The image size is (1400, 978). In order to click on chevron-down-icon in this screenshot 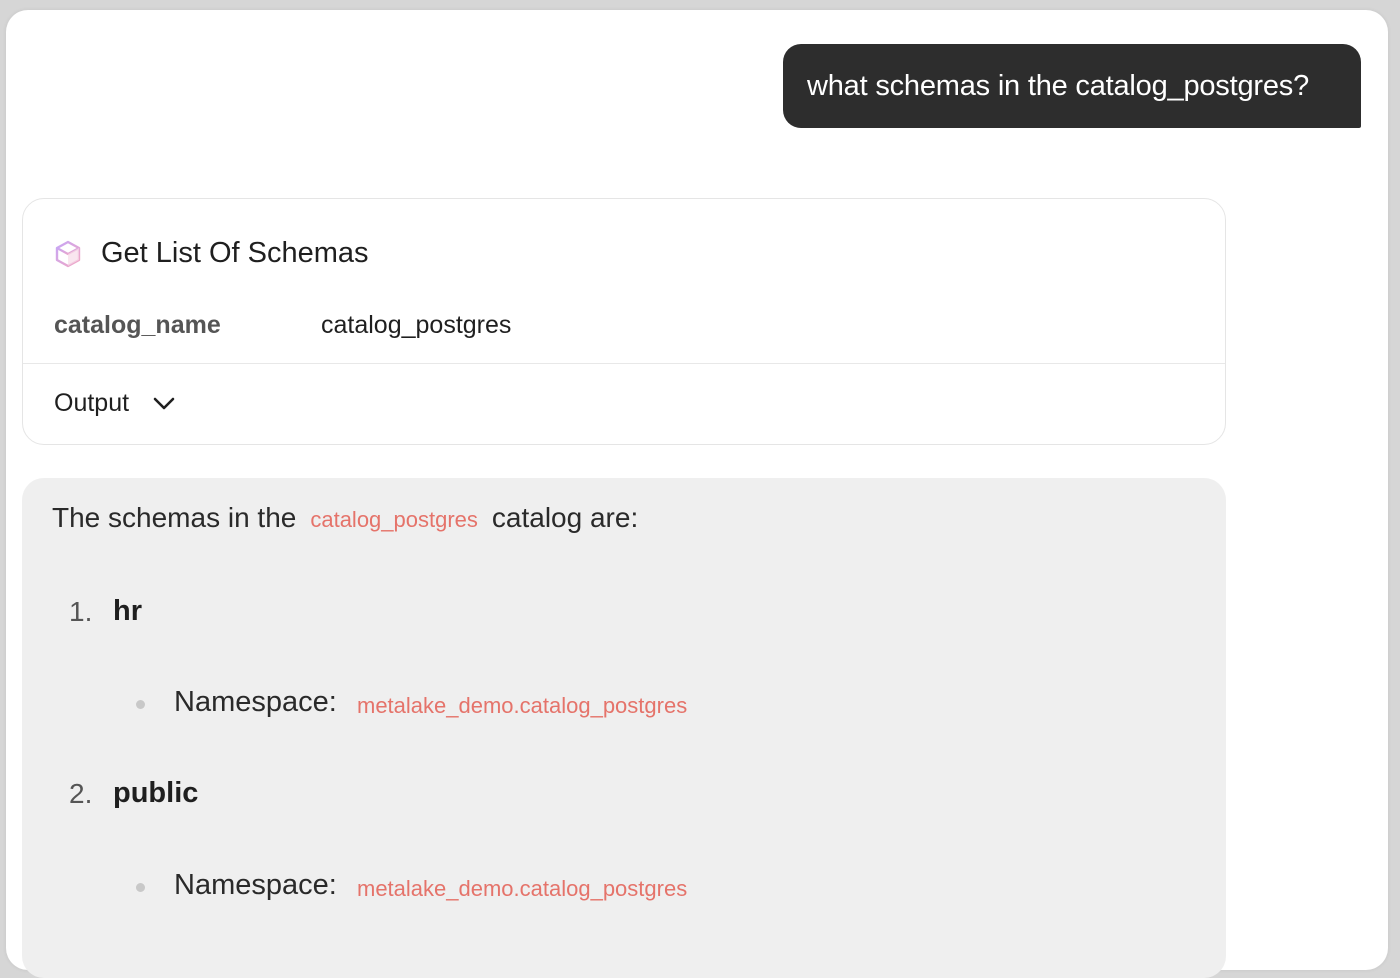, I will do `click(164, 403)`.